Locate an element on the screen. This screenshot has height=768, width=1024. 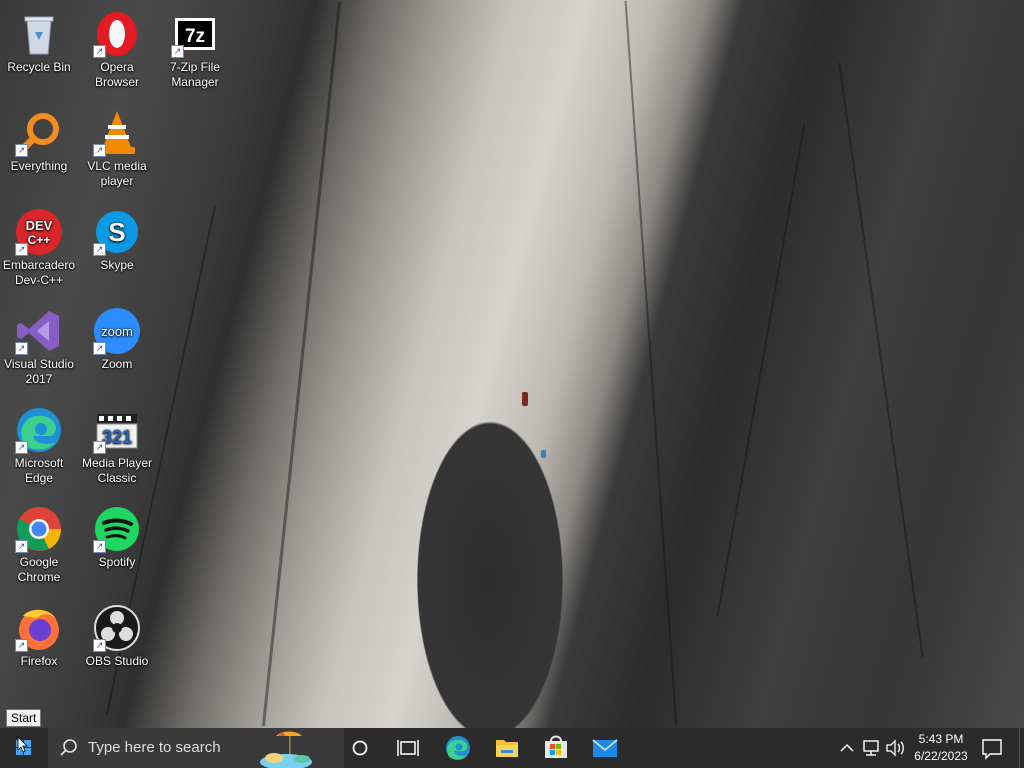
cortana-icon is located at coordinates (360, 748).